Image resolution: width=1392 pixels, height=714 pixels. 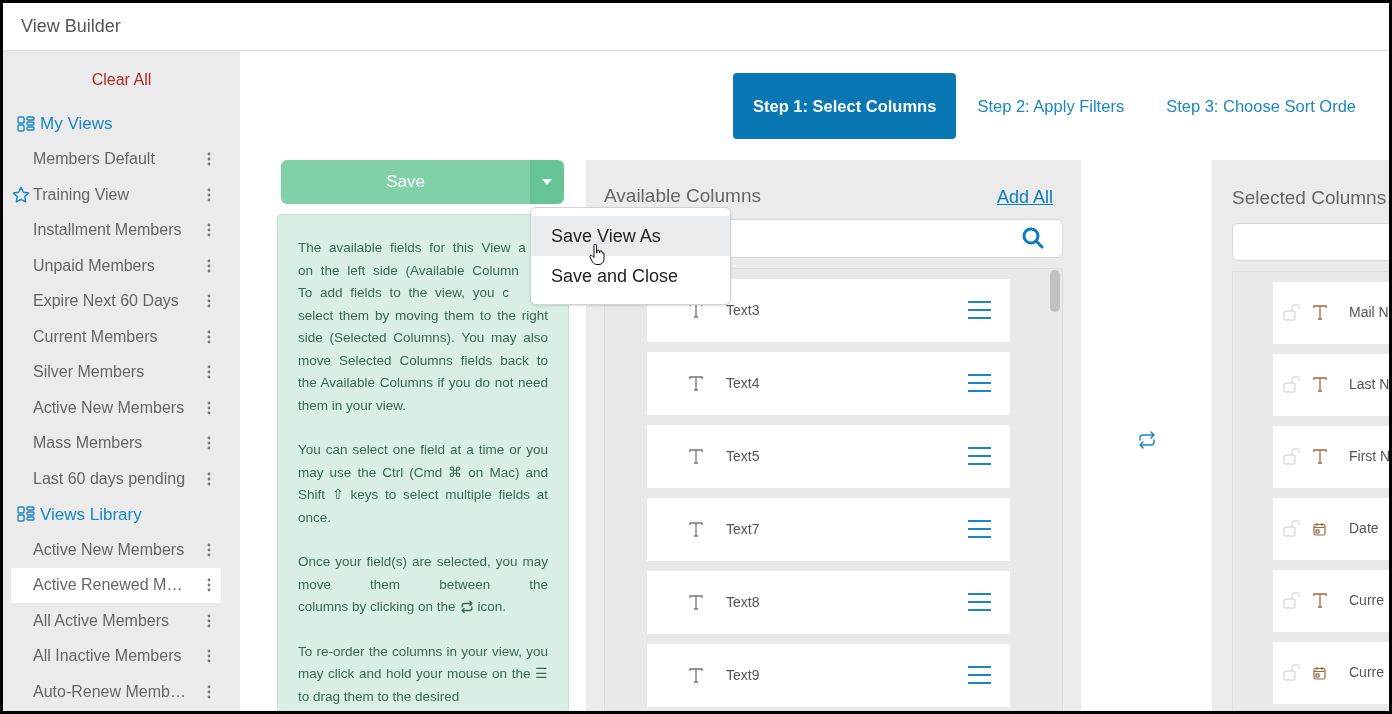 What do you see at coordinates (108, 656) in the screenshot?
I see `item-label: All Inactive Members` at bounding box center [108, 656].